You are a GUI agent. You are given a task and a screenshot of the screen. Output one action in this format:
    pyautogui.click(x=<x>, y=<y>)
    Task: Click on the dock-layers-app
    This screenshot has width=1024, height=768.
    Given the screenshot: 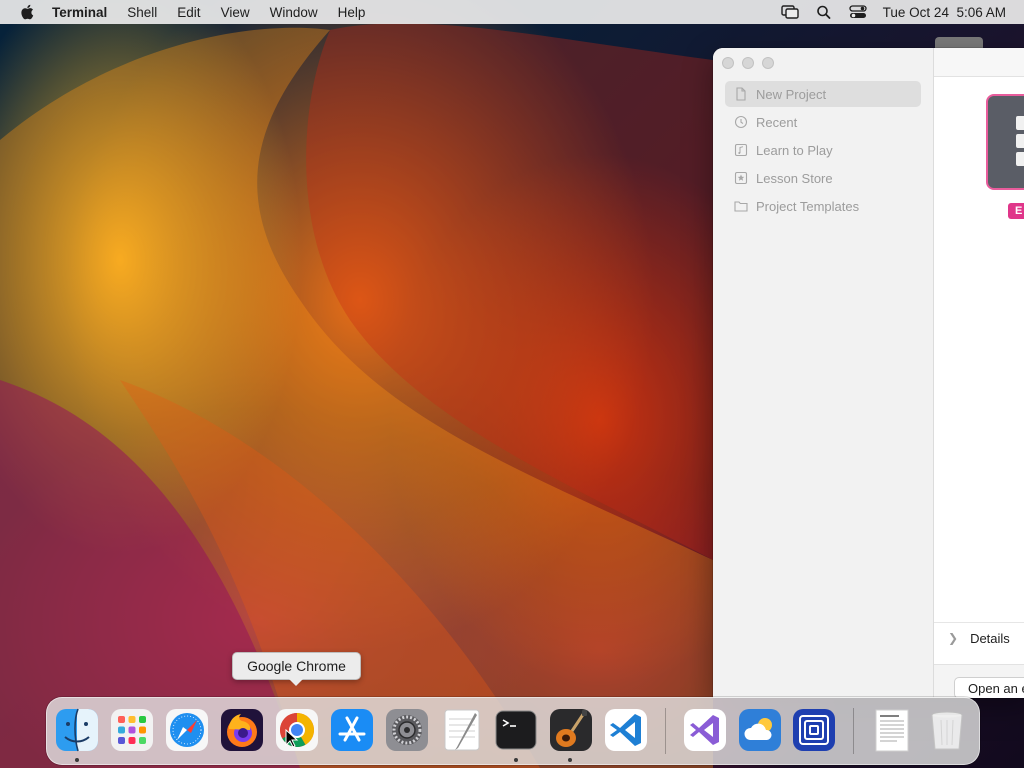 What is the action you would take?
    pyautogui.click(x=814, y=730)
    